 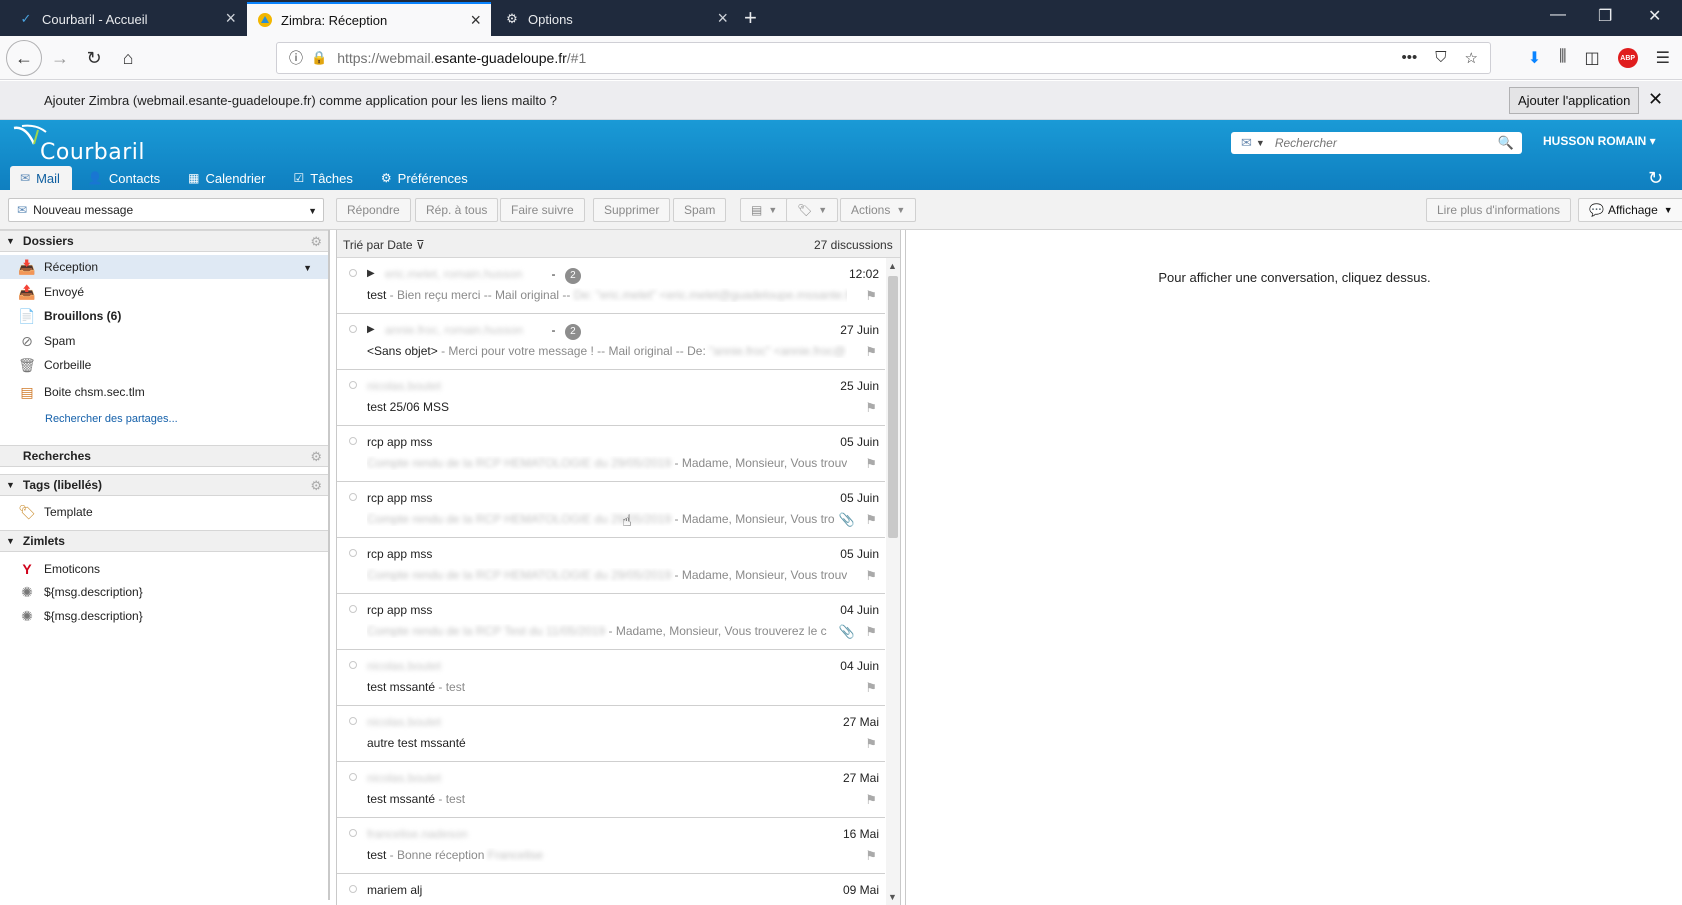 I want to click on tab-contacts: 👤 Contacts, so click(x=125, y=178).